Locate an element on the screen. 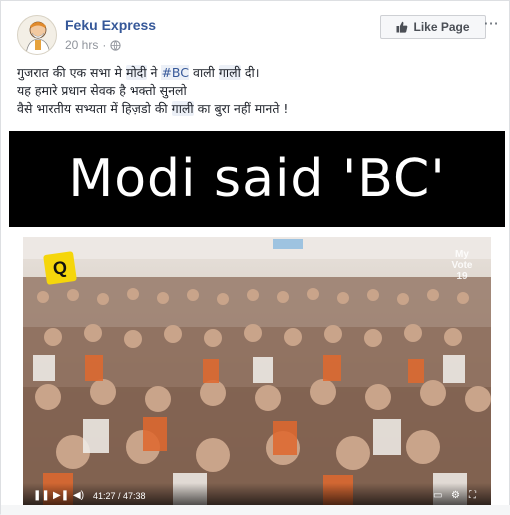 Image resolution: width=510 pixels, height=515 pixels. time-readout: 41:27 / 47:38 is located at coordinates (119, 496).